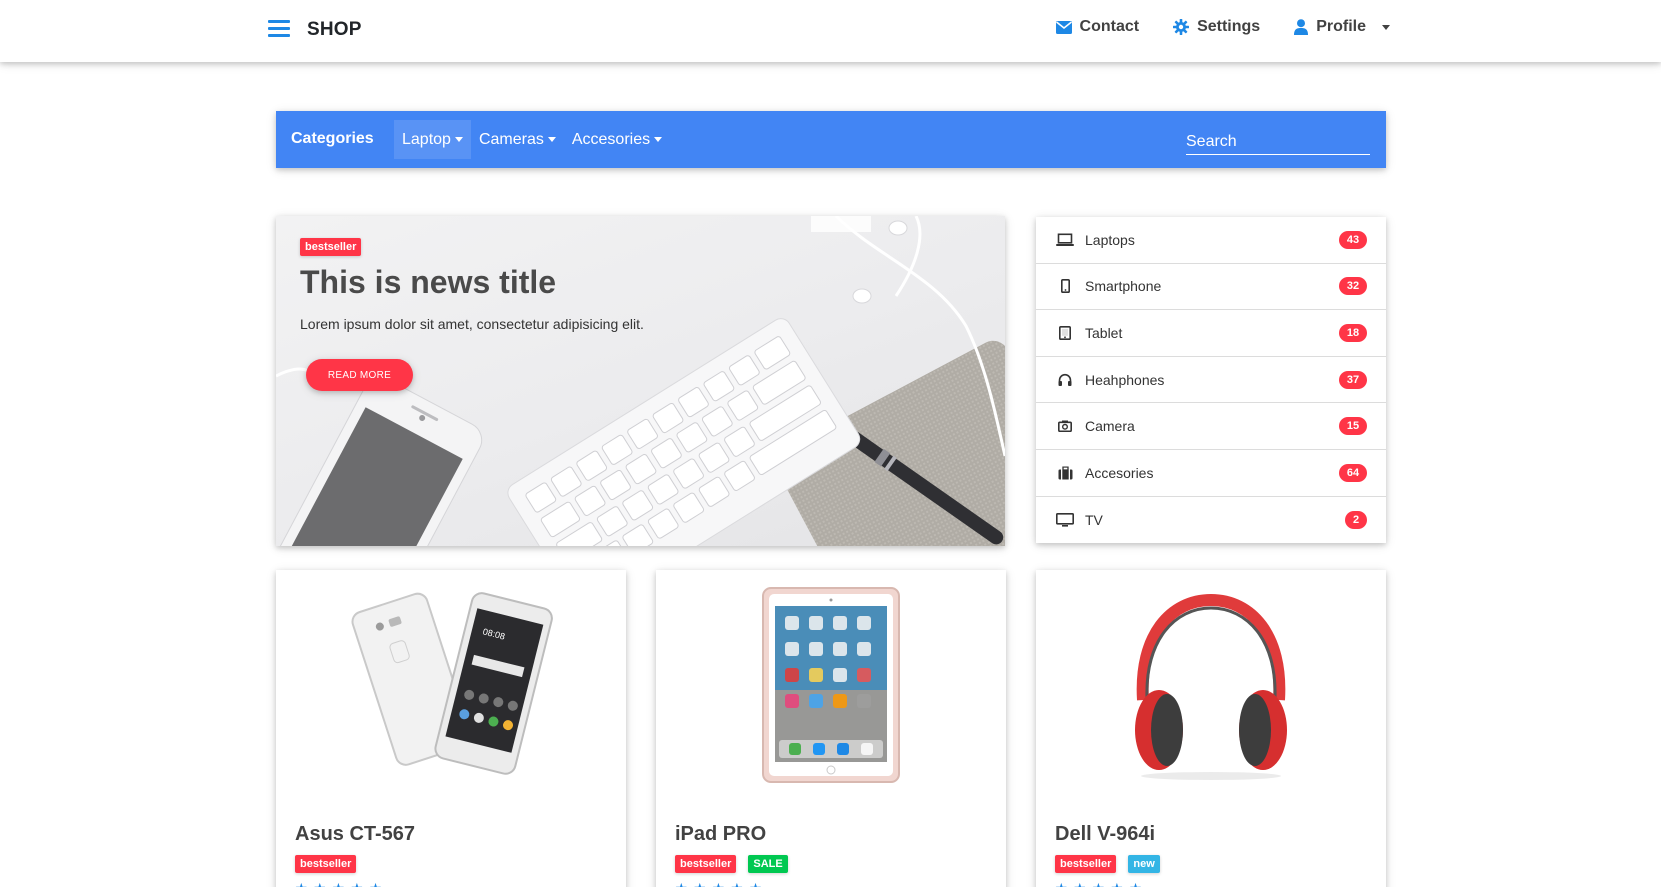 Image resolution: width=1661 pixels, height=887 pixels. Describe the element at coordinates (768, 864) in the screenshot. I see `sale-badge: SALE` at that location.